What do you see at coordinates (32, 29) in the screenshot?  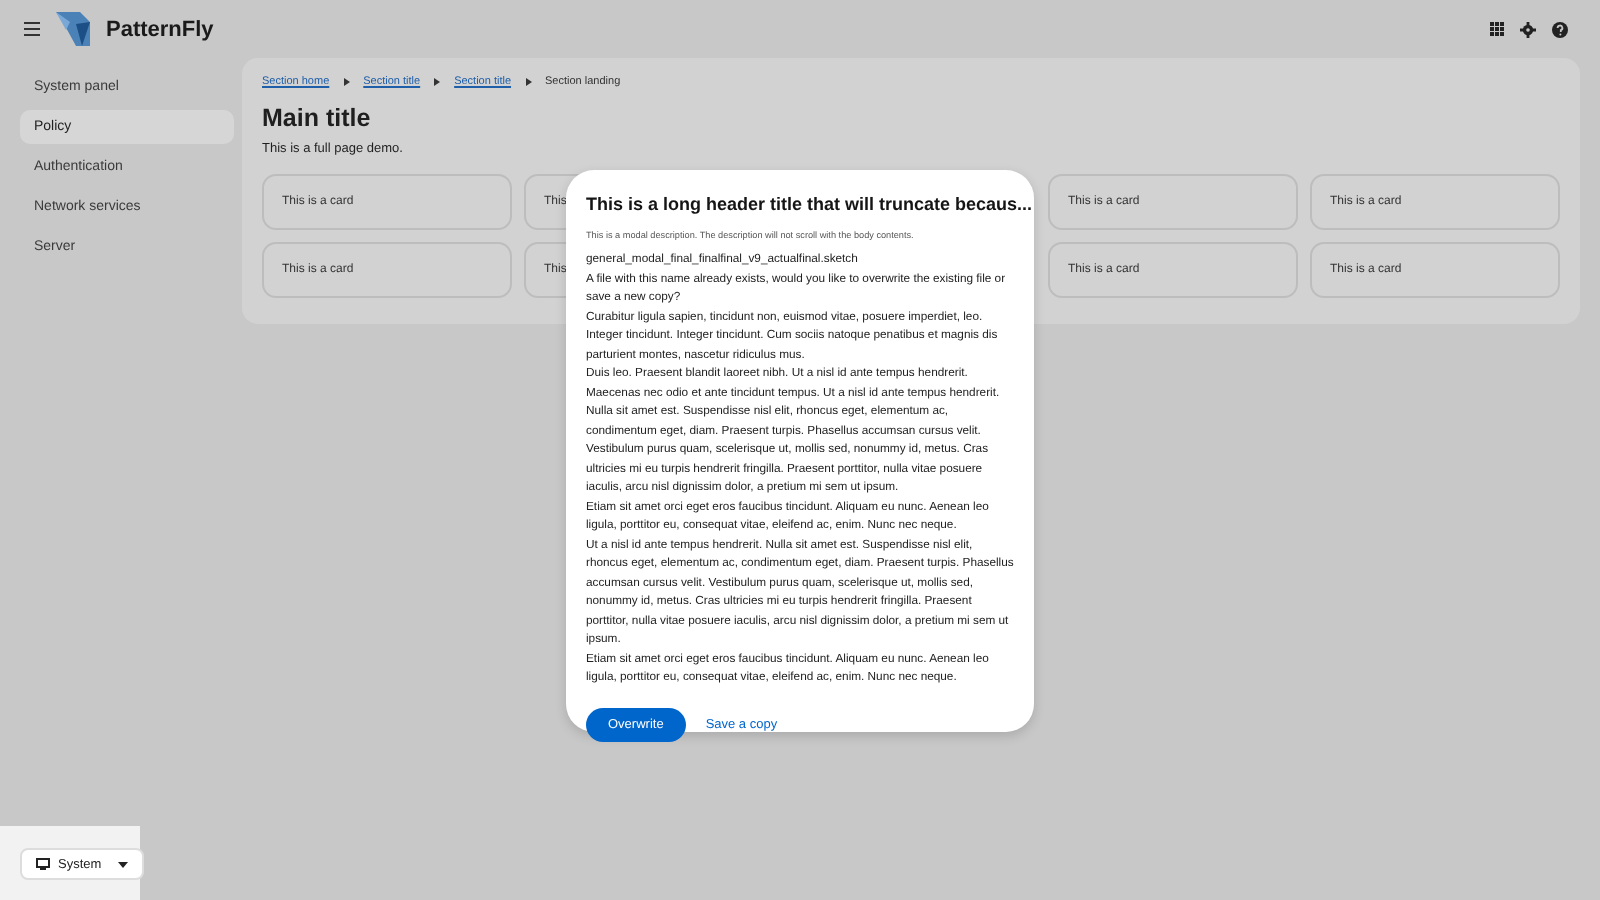 I see `menu-icon` at bounding box center [32, 29].